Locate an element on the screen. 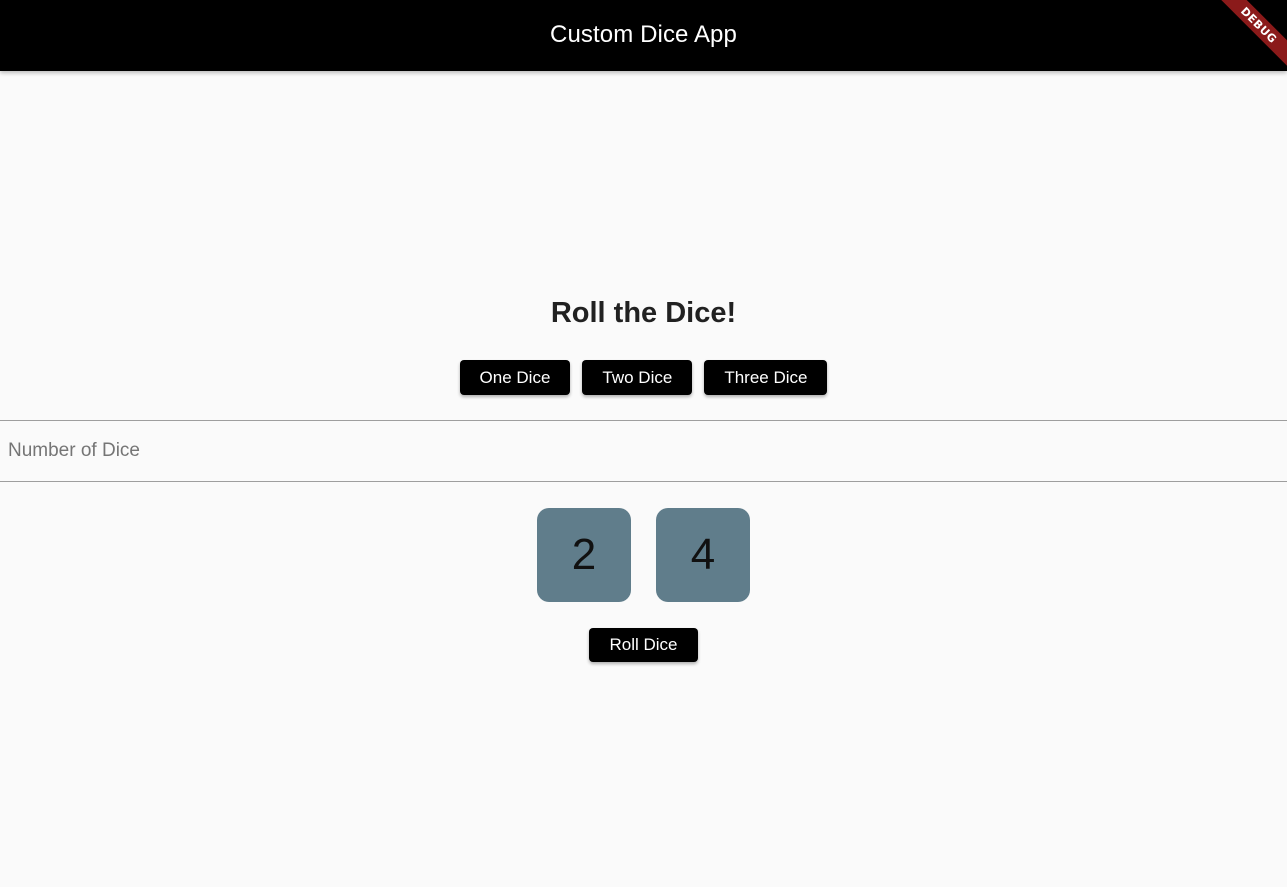  three-dice-button: Three Dice is located at coordinates (766, 377).